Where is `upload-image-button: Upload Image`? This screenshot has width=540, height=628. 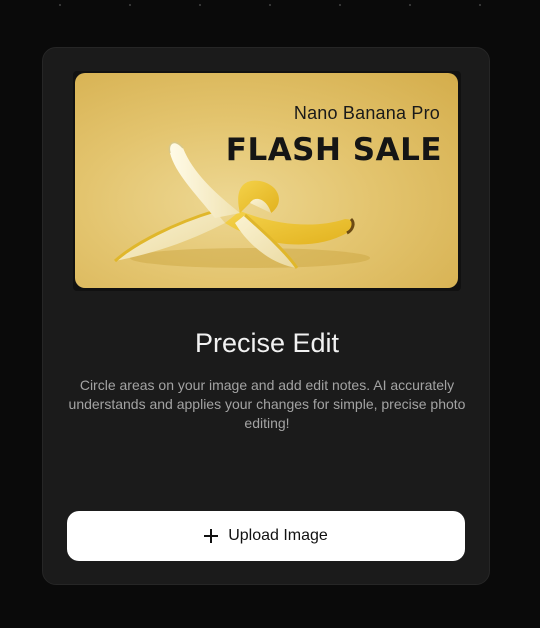
upload-image-button: Upload Image is located at coordinates (266, 536).